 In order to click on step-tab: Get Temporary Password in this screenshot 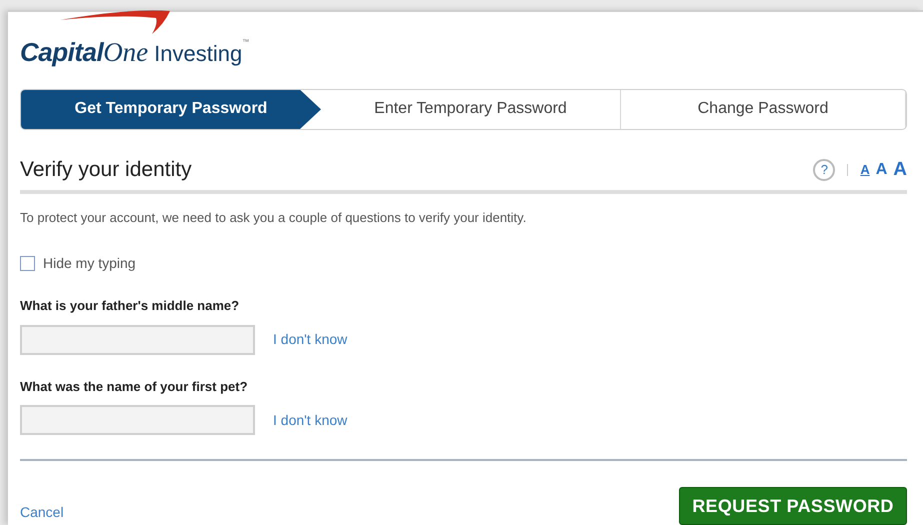, I will do `click(171, 109)`.